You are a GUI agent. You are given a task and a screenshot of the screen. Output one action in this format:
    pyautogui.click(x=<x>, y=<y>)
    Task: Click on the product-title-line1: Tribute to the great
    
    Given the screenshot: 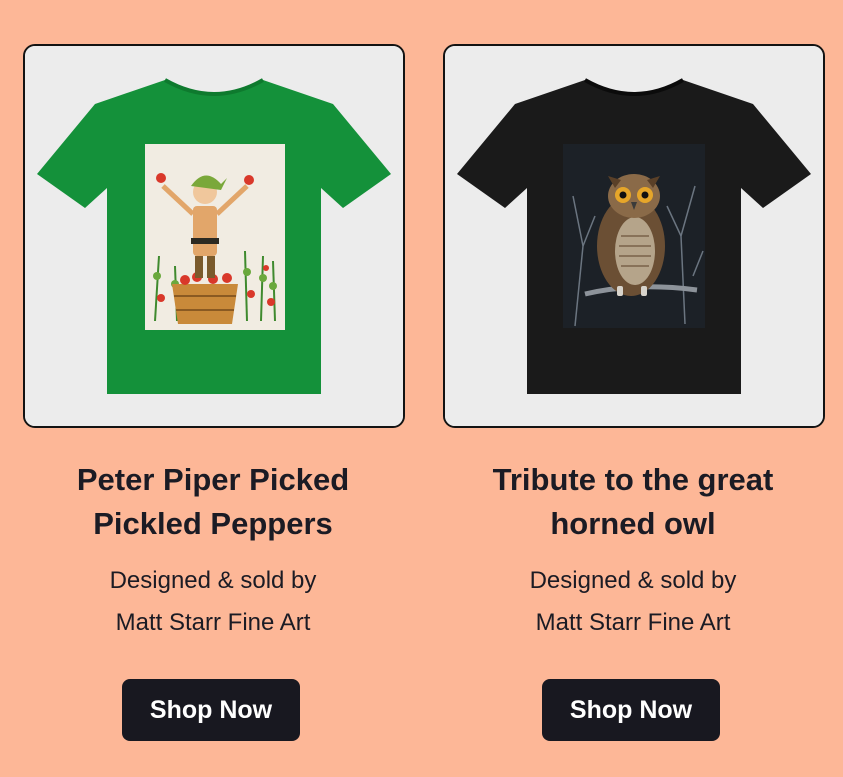 What is the action you would take?
    pyautogui.click(x=633, y=479)
    